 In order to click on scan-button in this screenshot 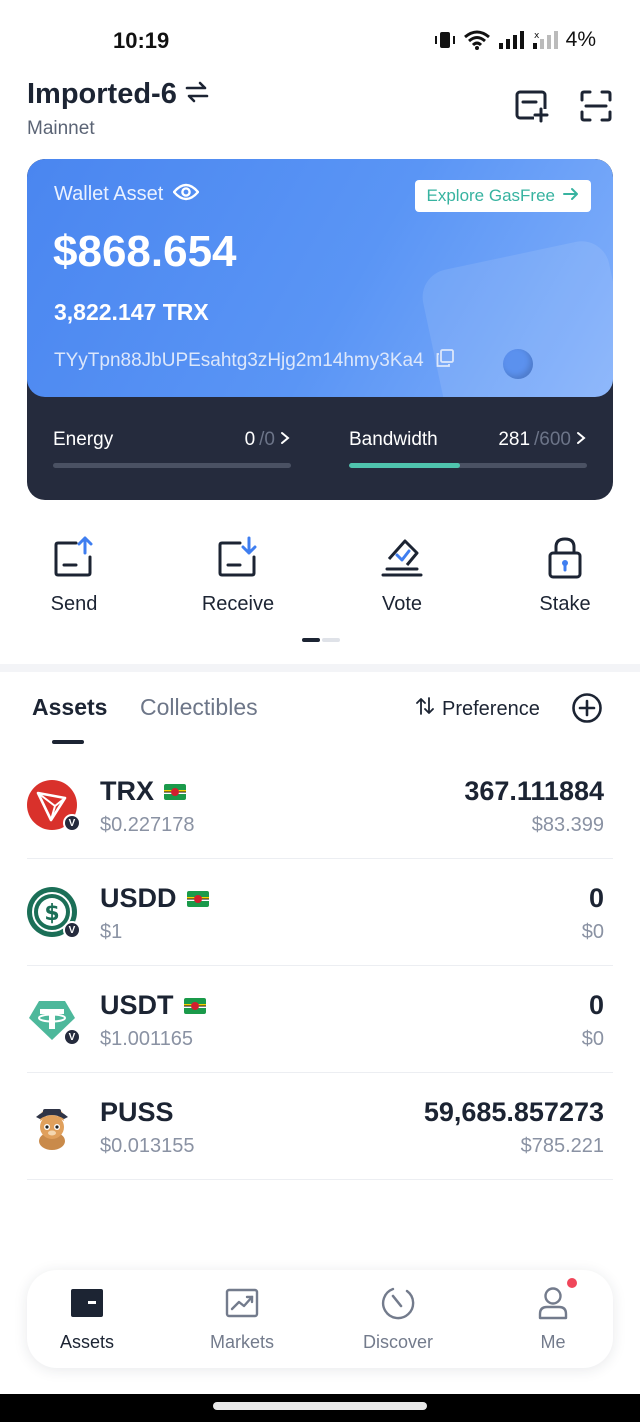, I will do `click(596, 108)`.